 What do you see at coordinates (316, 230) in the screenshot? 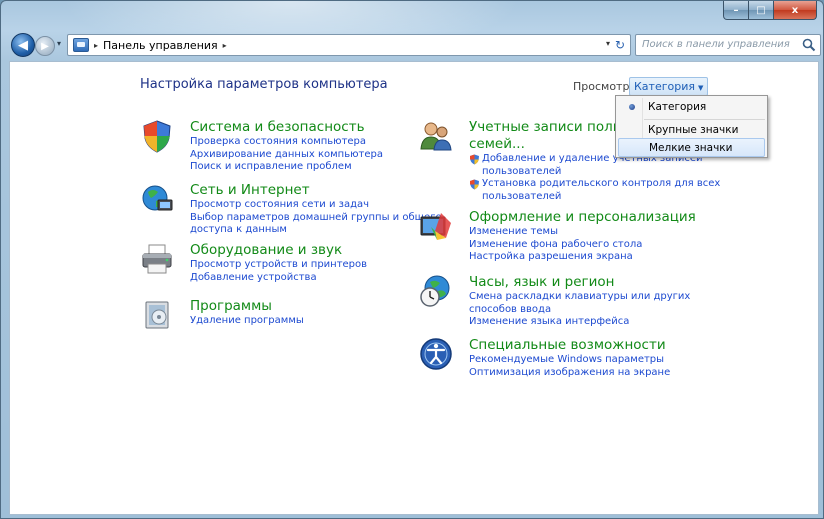
I see `link-homegroup-cont: доступа к данным` at bounding box center [316, 230].